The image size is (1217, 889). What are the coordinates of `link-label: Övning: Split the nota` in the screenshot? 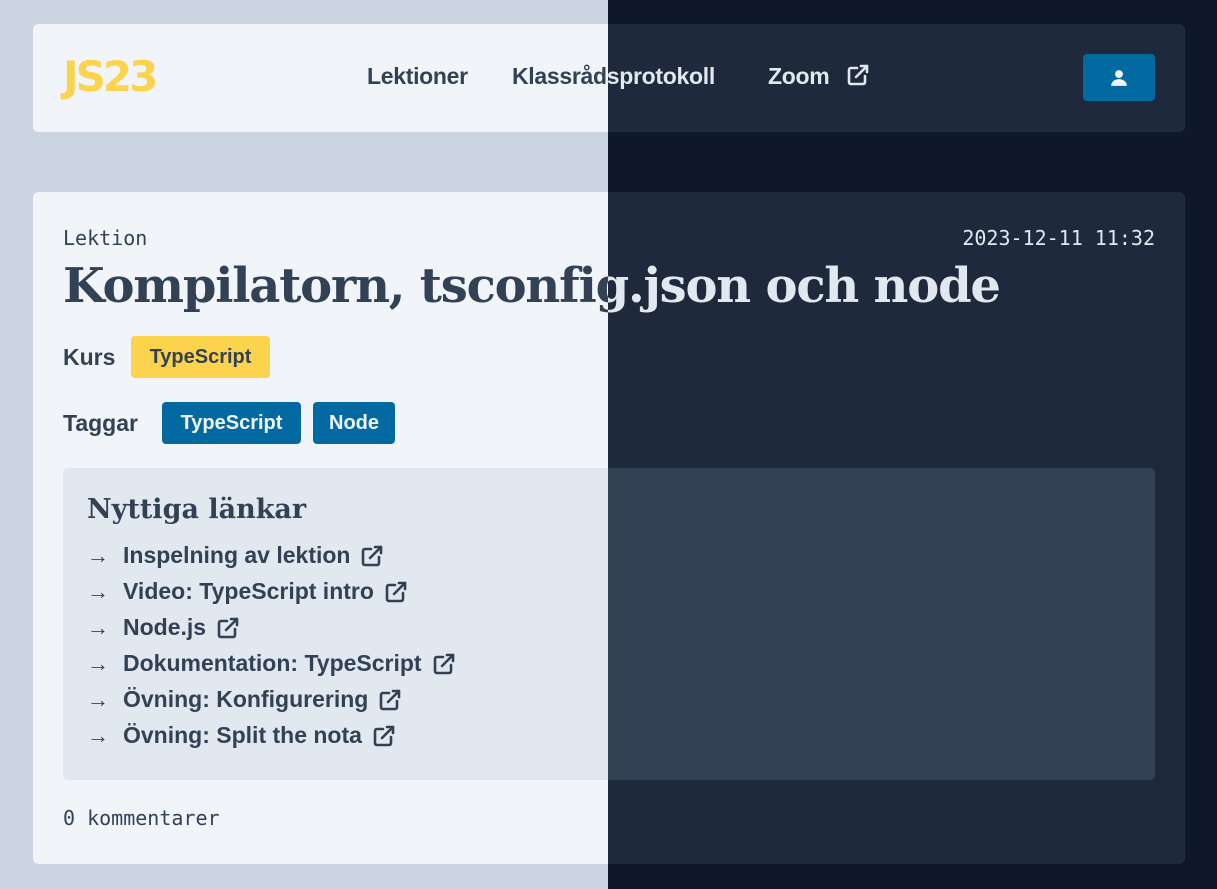 It's located at (242, 735).